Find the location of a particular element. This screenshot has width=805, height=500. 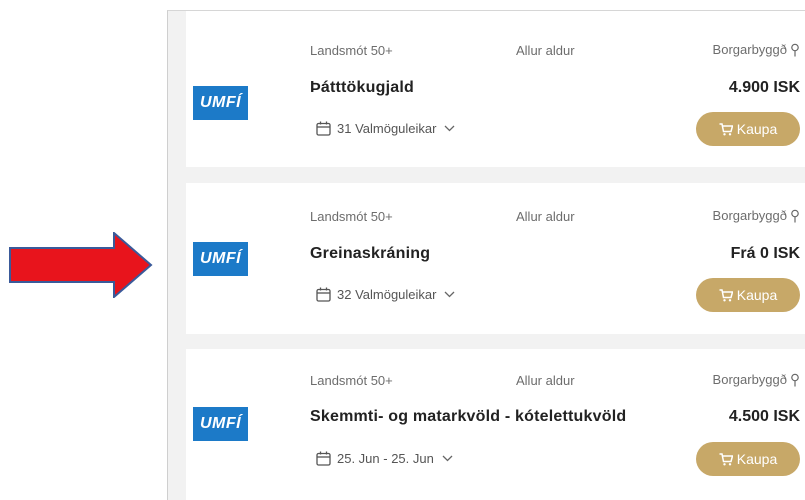

date-range-label: 25. Jun - 25. Jun is located at coordinates (385, 458).